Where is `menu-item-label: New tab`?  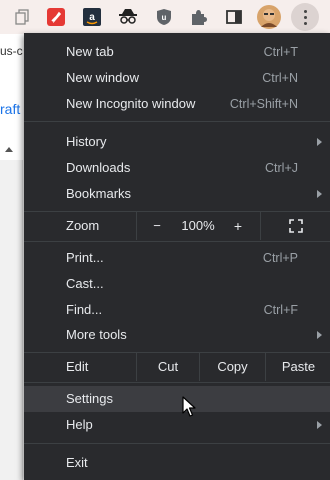 menu-item-label: New tab is located at coordinates (90, 51).